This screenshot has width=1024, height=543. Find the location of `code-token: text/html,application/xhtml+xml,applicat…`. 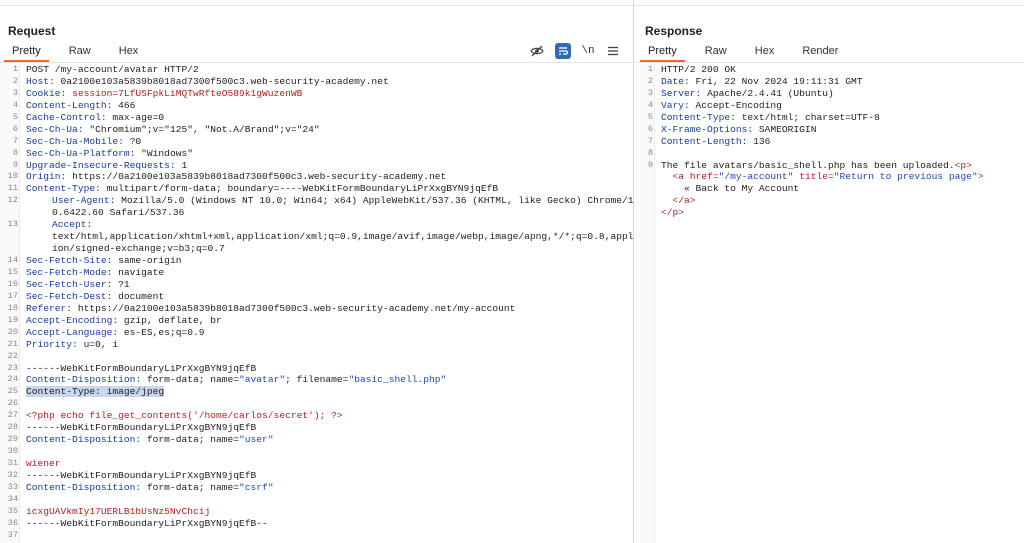

code-token: text/html,application/xhtml+xml,applicat… is located at coordinates (343, 243).